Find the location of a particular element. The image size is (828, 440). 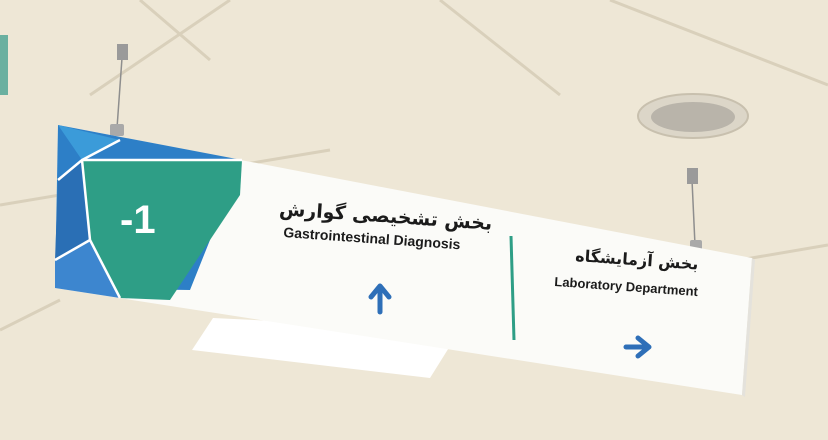

wall-fixture is located at coordinates (4, 65).